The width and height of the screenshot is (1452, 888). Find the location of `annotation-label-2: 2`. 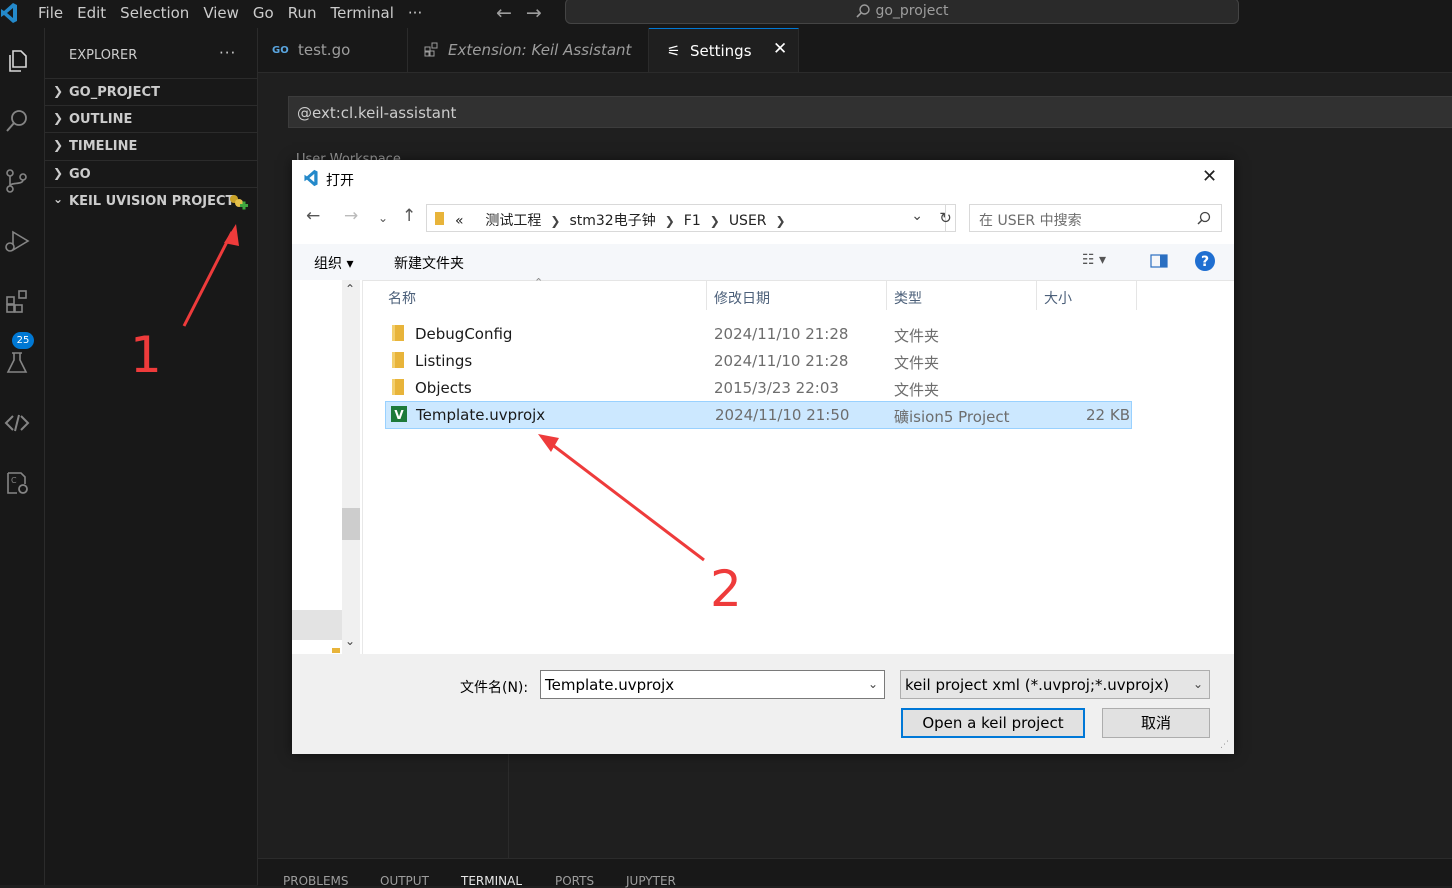

annotation-label-2: 2 is located at coordinates (726, 589).